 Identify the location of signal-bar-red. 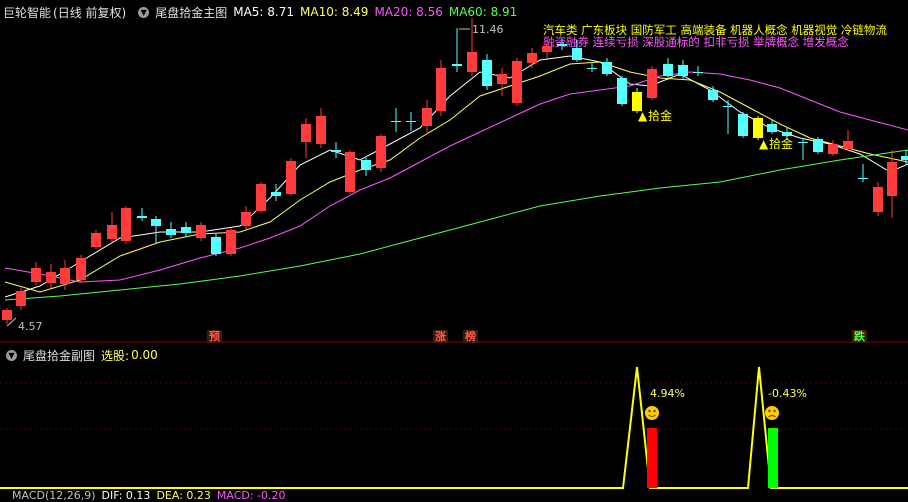
(652, 458).